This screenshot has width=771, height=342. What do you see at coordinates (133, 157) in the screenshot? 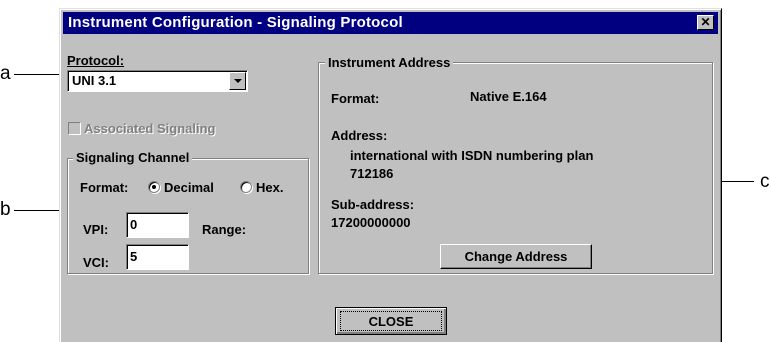
I see `signaling-channel-title: Signaling Channel` at bounding box center [133, 157].